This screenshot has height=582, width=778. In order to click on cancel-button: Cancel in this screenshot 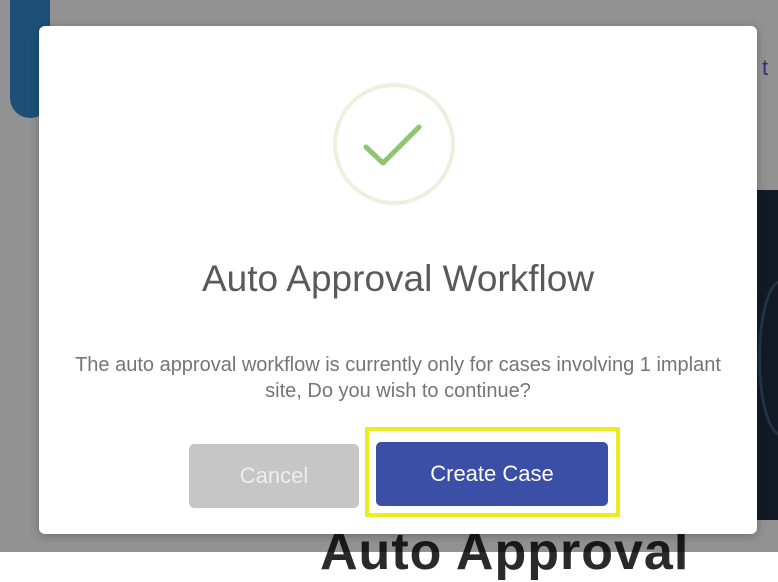, I will do `click(274, 476)`.